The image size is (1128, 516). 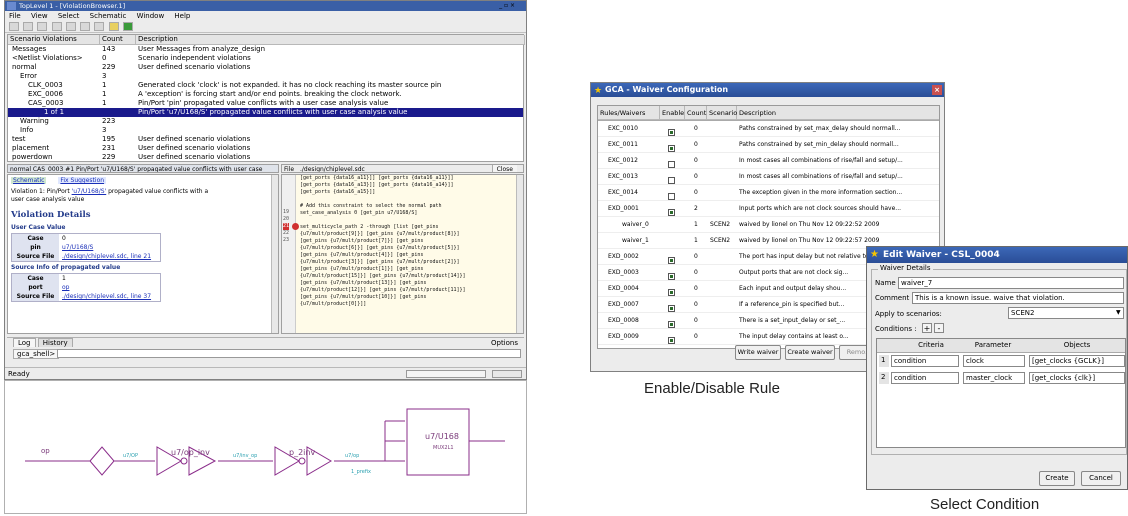 I want to click on tree-row-description: User defined scenario violations, so click(x=194, y=148).